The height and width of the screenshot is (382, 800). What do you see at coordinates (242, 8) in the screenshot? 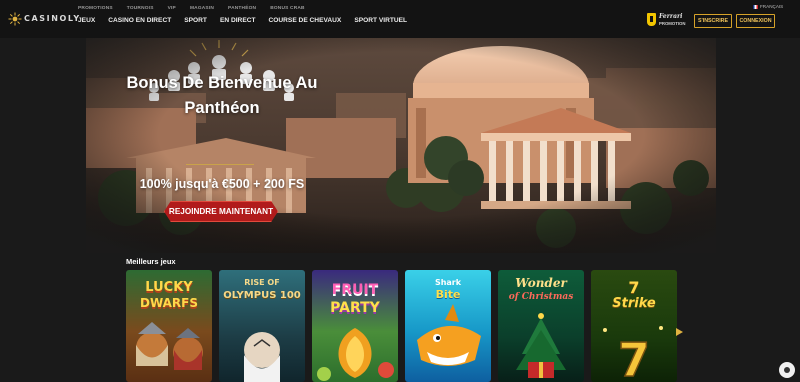
I see `nav-pantheon: PANTHÉON` at bounding box center [242, 8].